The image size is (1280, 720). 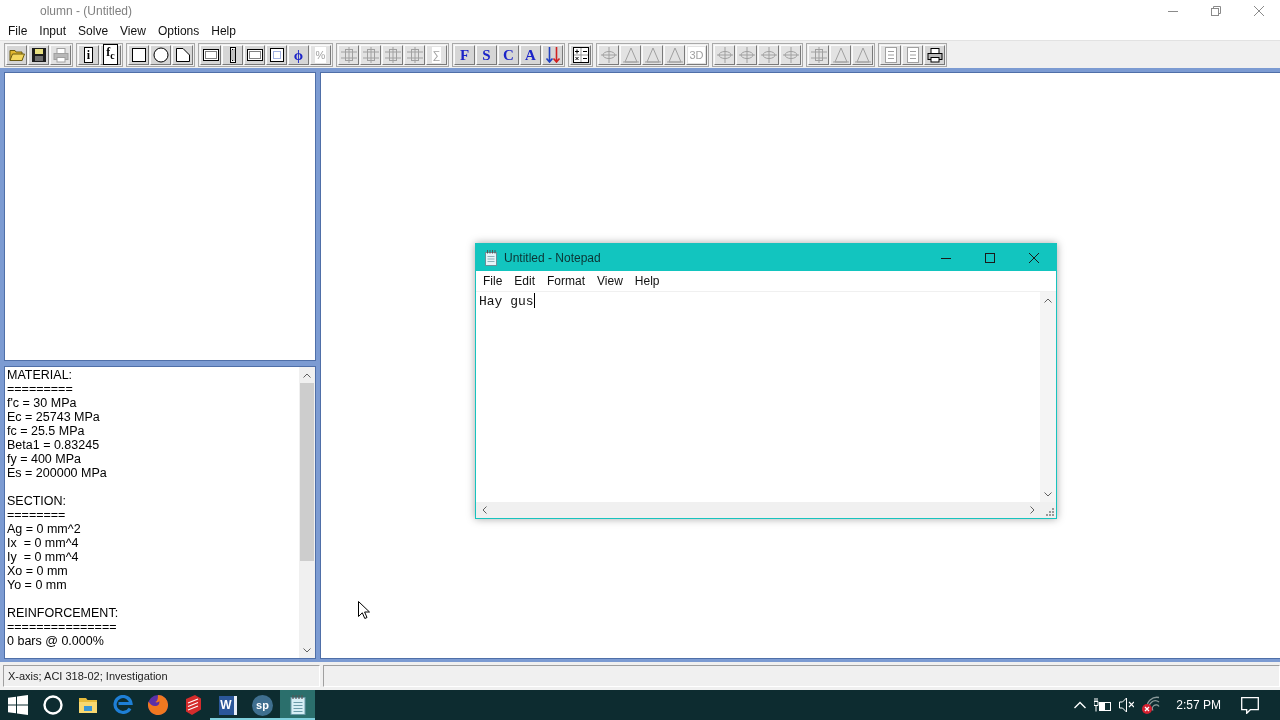 I want to click on section-rule: ========, so click(x=37, y=515).